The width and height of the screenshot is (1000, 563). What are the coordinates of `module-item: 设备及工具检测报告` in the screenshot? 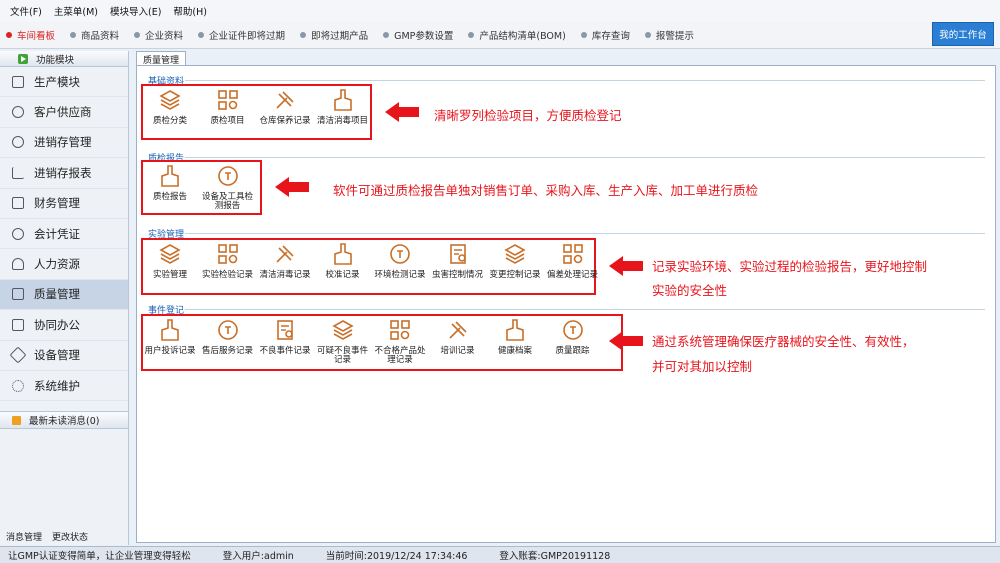 It's located at (228, 187).